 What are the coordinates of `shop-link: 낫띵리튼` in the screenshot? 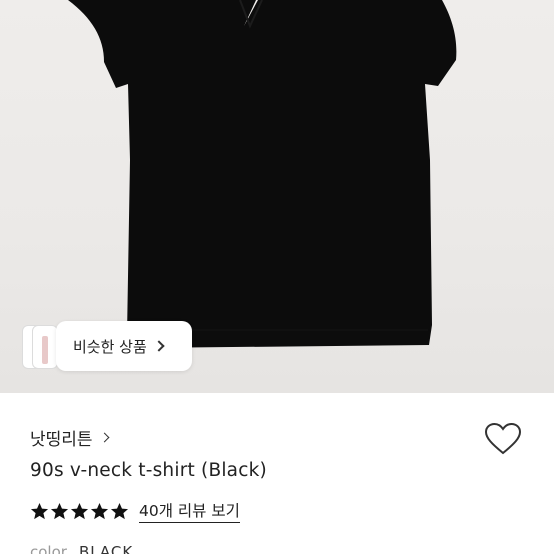 It's located at (70, 437).